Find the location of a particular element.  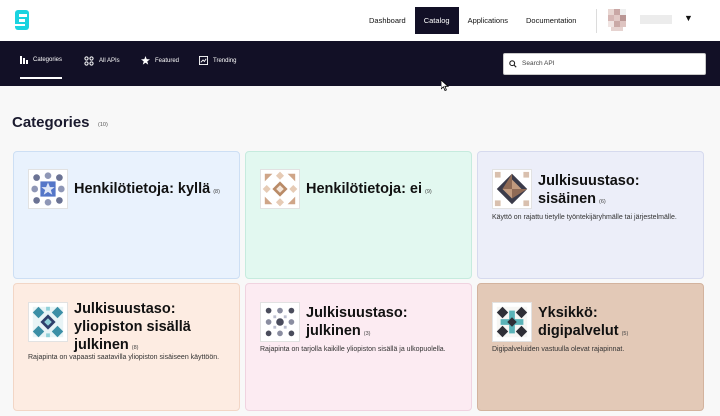

tab-all-apis-label: All APIs is located at coordinates (109, 61).